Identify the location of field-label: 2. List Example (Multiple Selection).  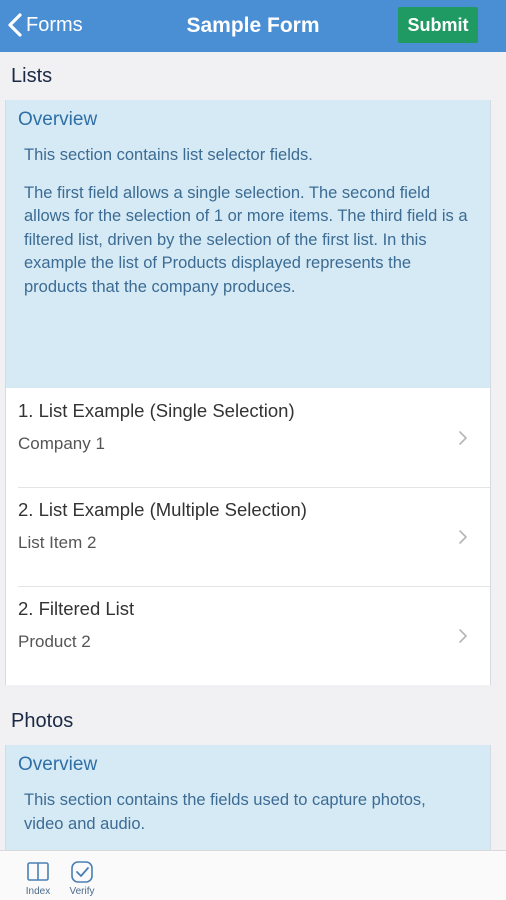
(162, 509).